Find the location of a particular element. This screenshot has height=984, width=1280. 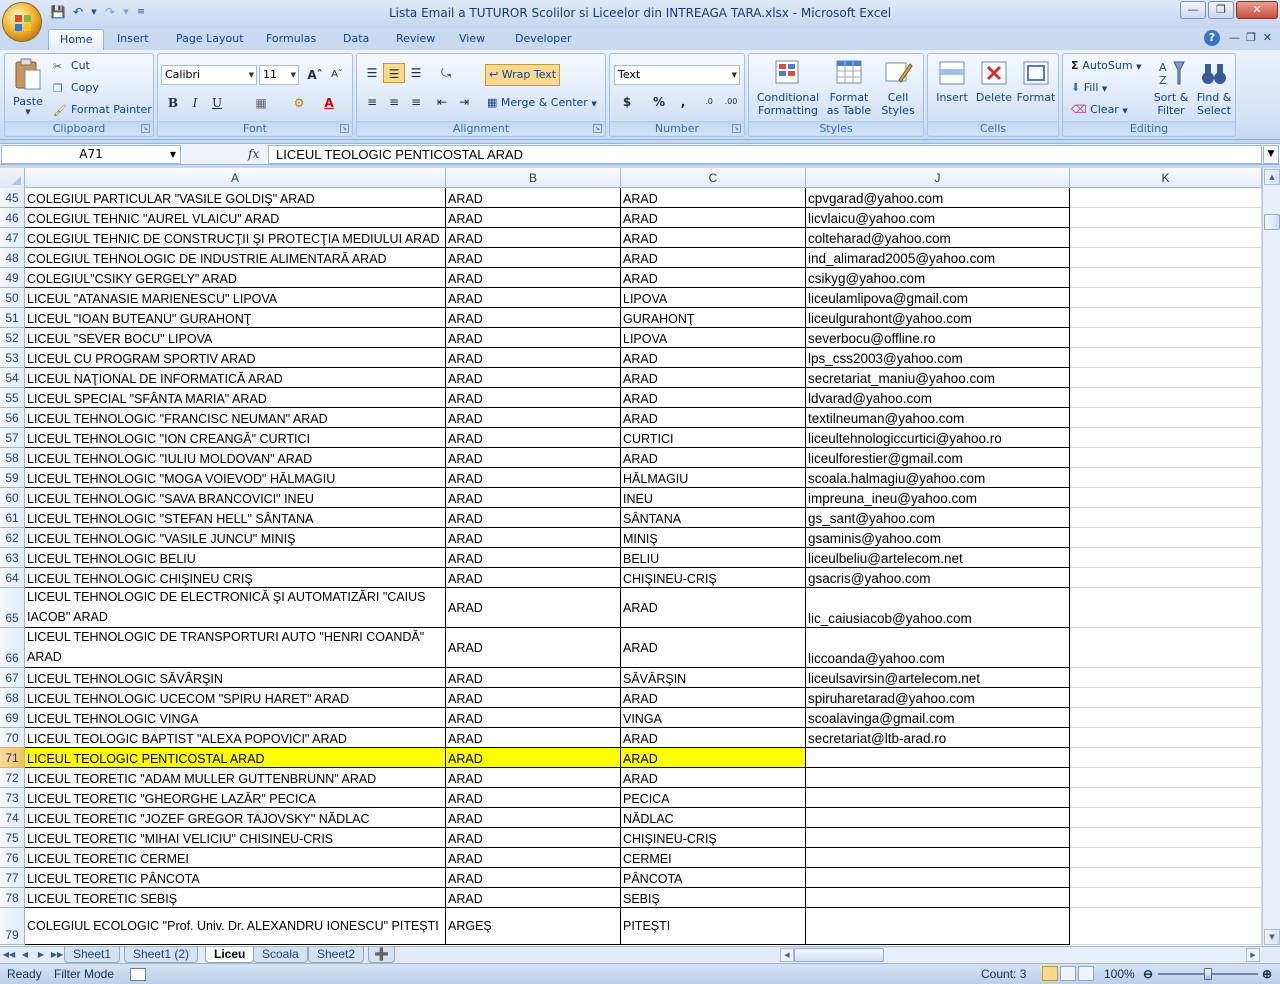

first-sheet-icon: ◀◀ is located at coordinates (9, 955).